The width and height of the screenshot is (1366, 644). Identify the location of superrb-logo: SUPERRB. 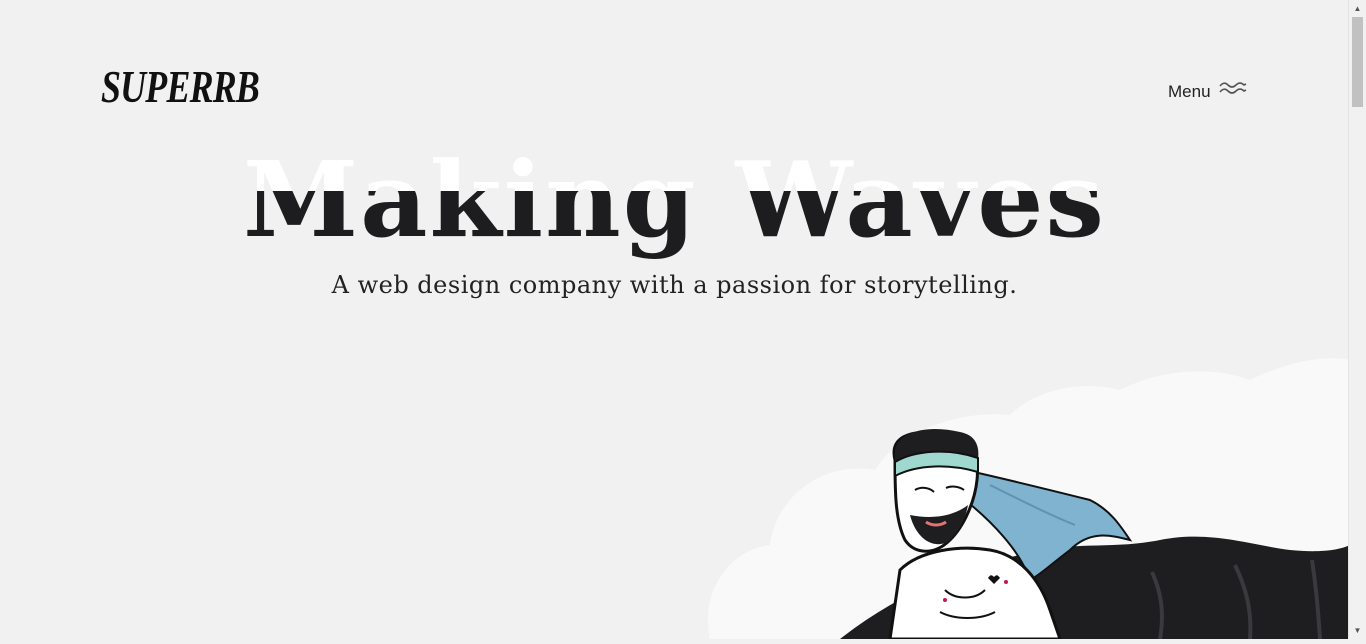
(180, 87).